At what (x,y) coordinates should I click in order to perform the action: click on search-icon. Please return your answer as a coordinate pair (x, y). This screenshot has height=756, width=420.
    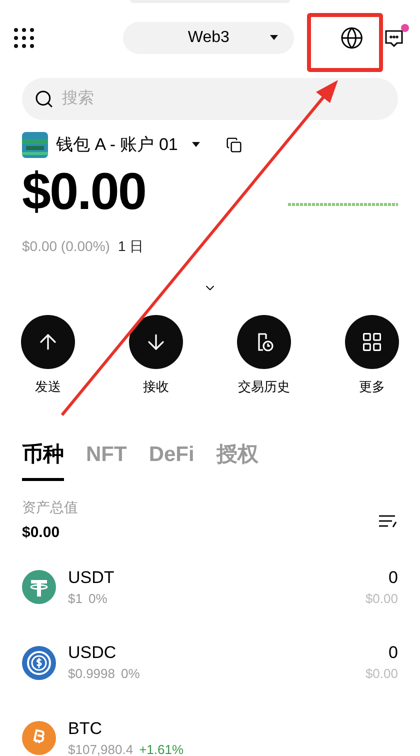
    Looking at the image, I should click on (44, 99).